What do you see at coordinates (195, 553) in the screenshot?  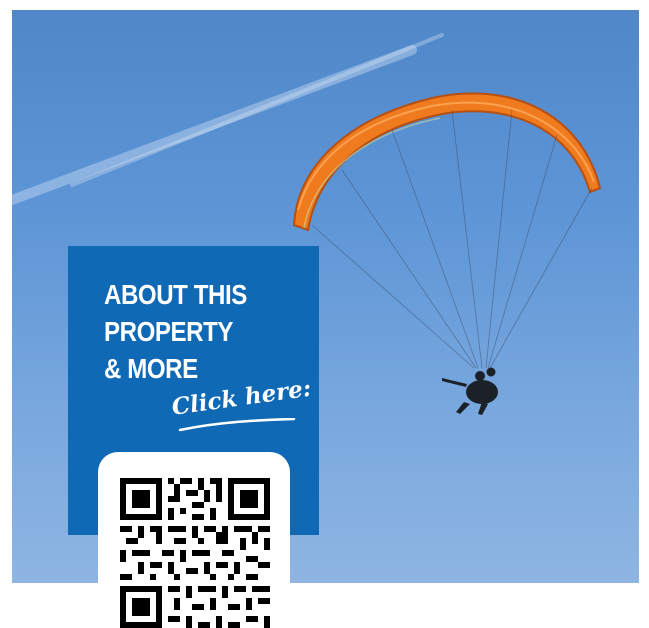 I see `qr-code-icon` at bounding box center [195, 553].